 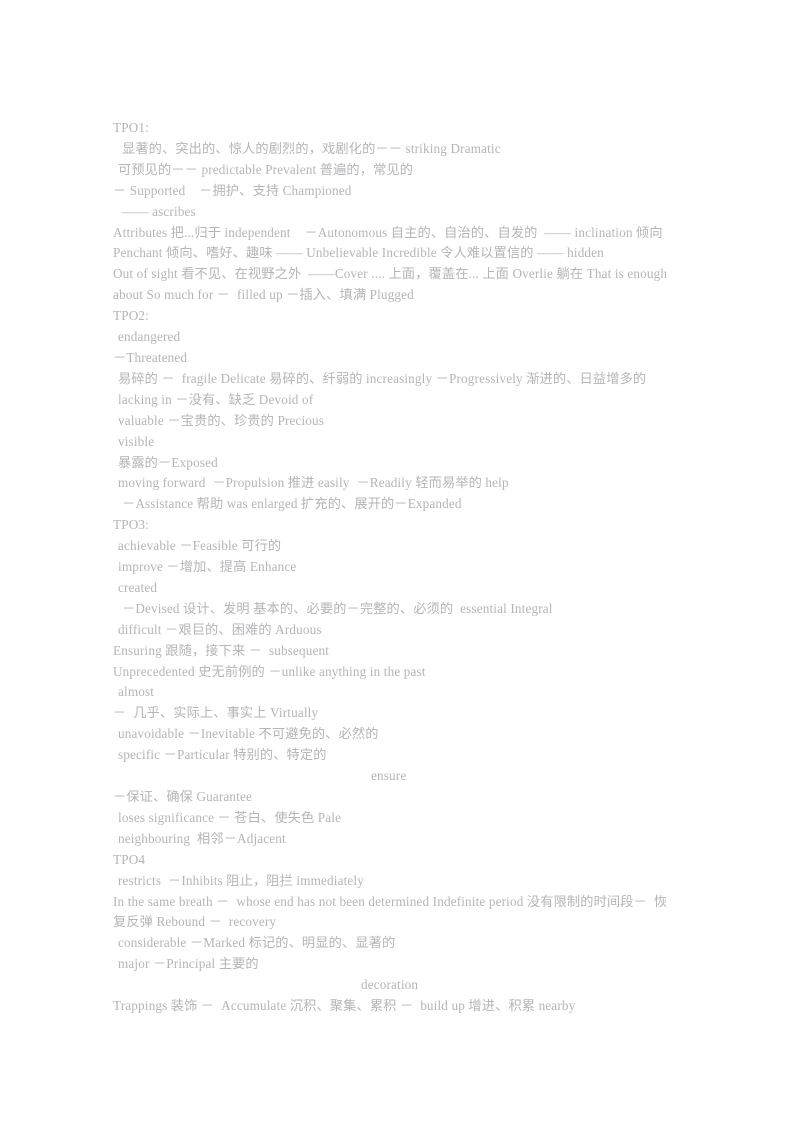 What do you see at coordinates (168, 462) in the screenshot?
I see `text-line: 暴露的－Exposed` at bounding box center [168, 462].